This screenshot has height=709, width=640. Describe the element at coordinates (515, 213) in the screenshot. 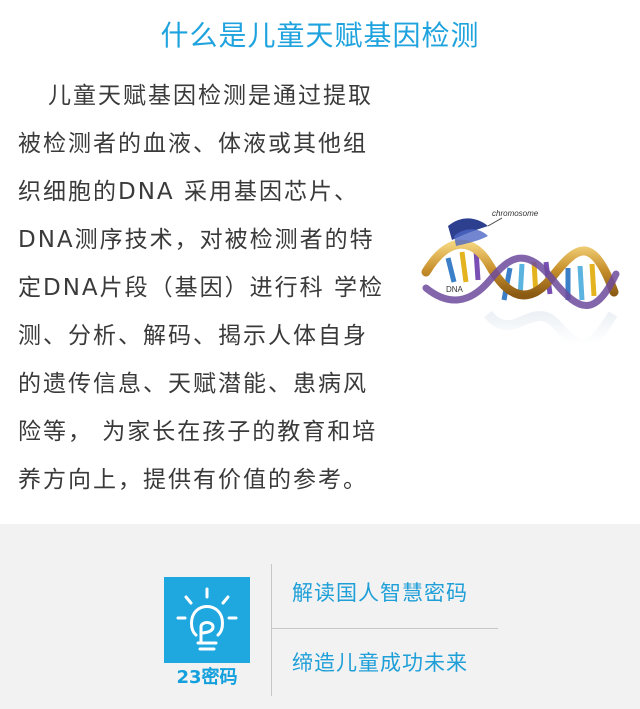

I see `chromosome-label: chromosome` at that location.